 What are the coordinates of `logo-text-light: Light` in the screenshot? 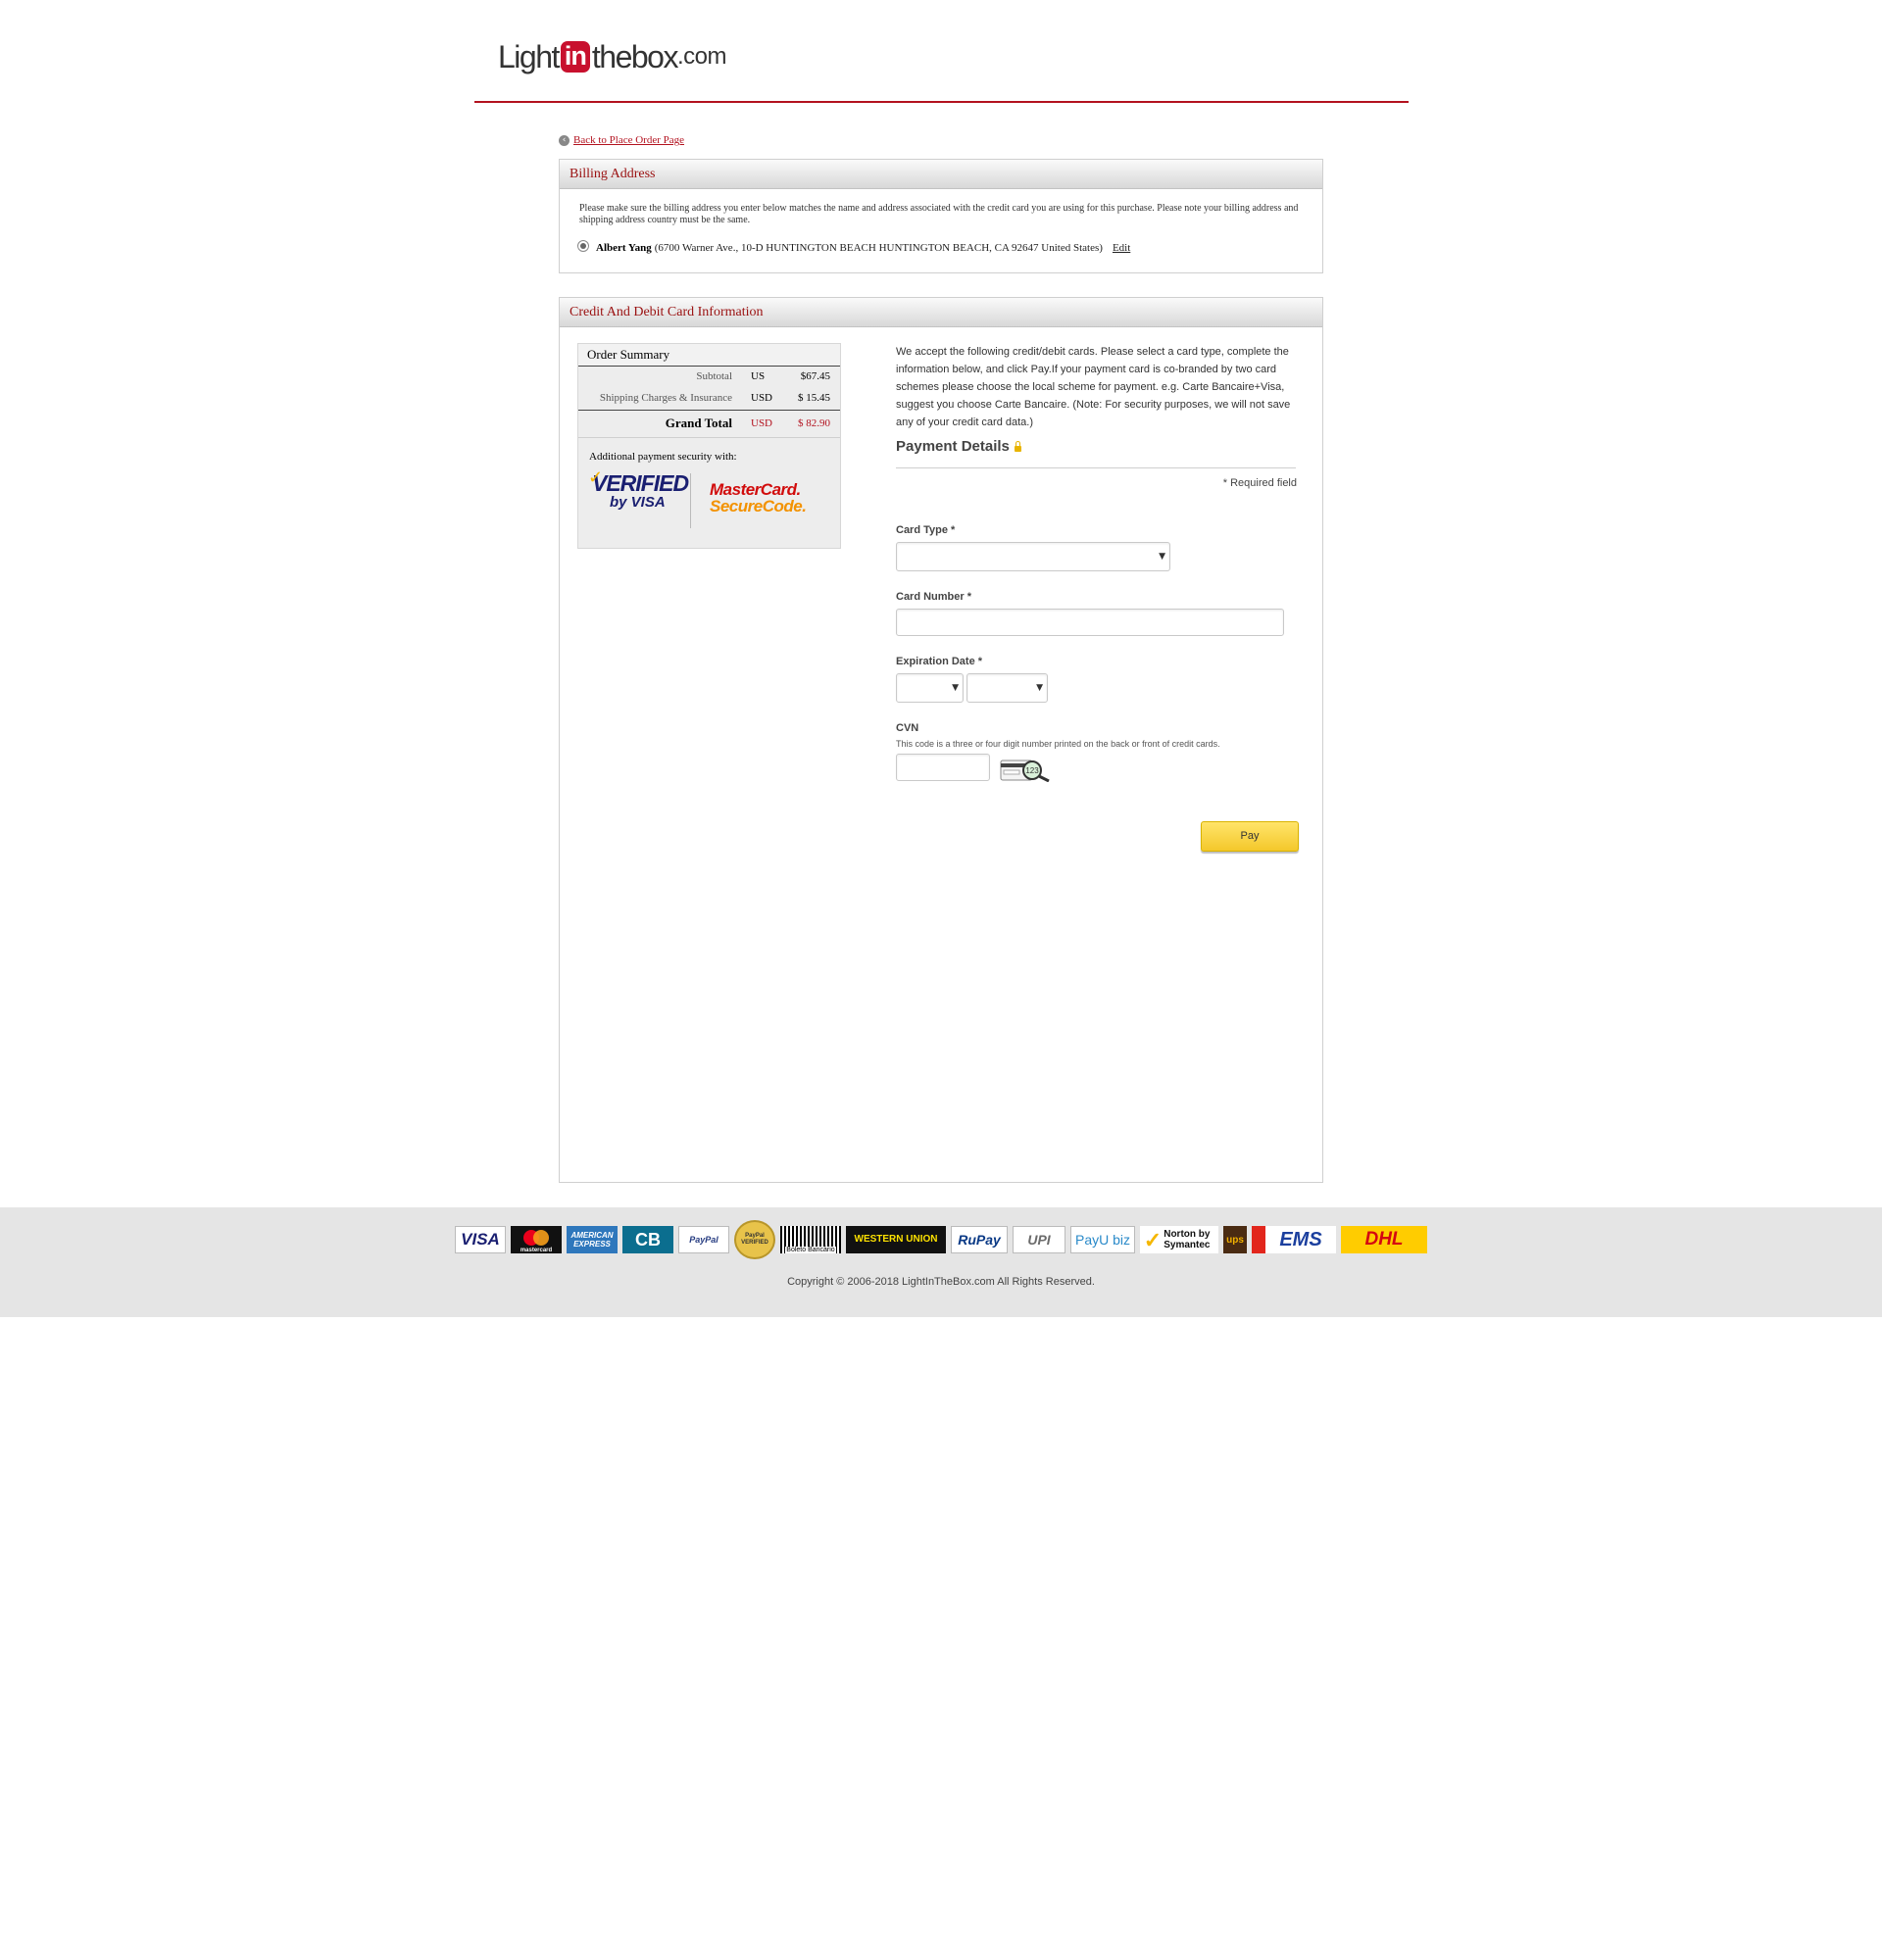 It's located at (529, 56).